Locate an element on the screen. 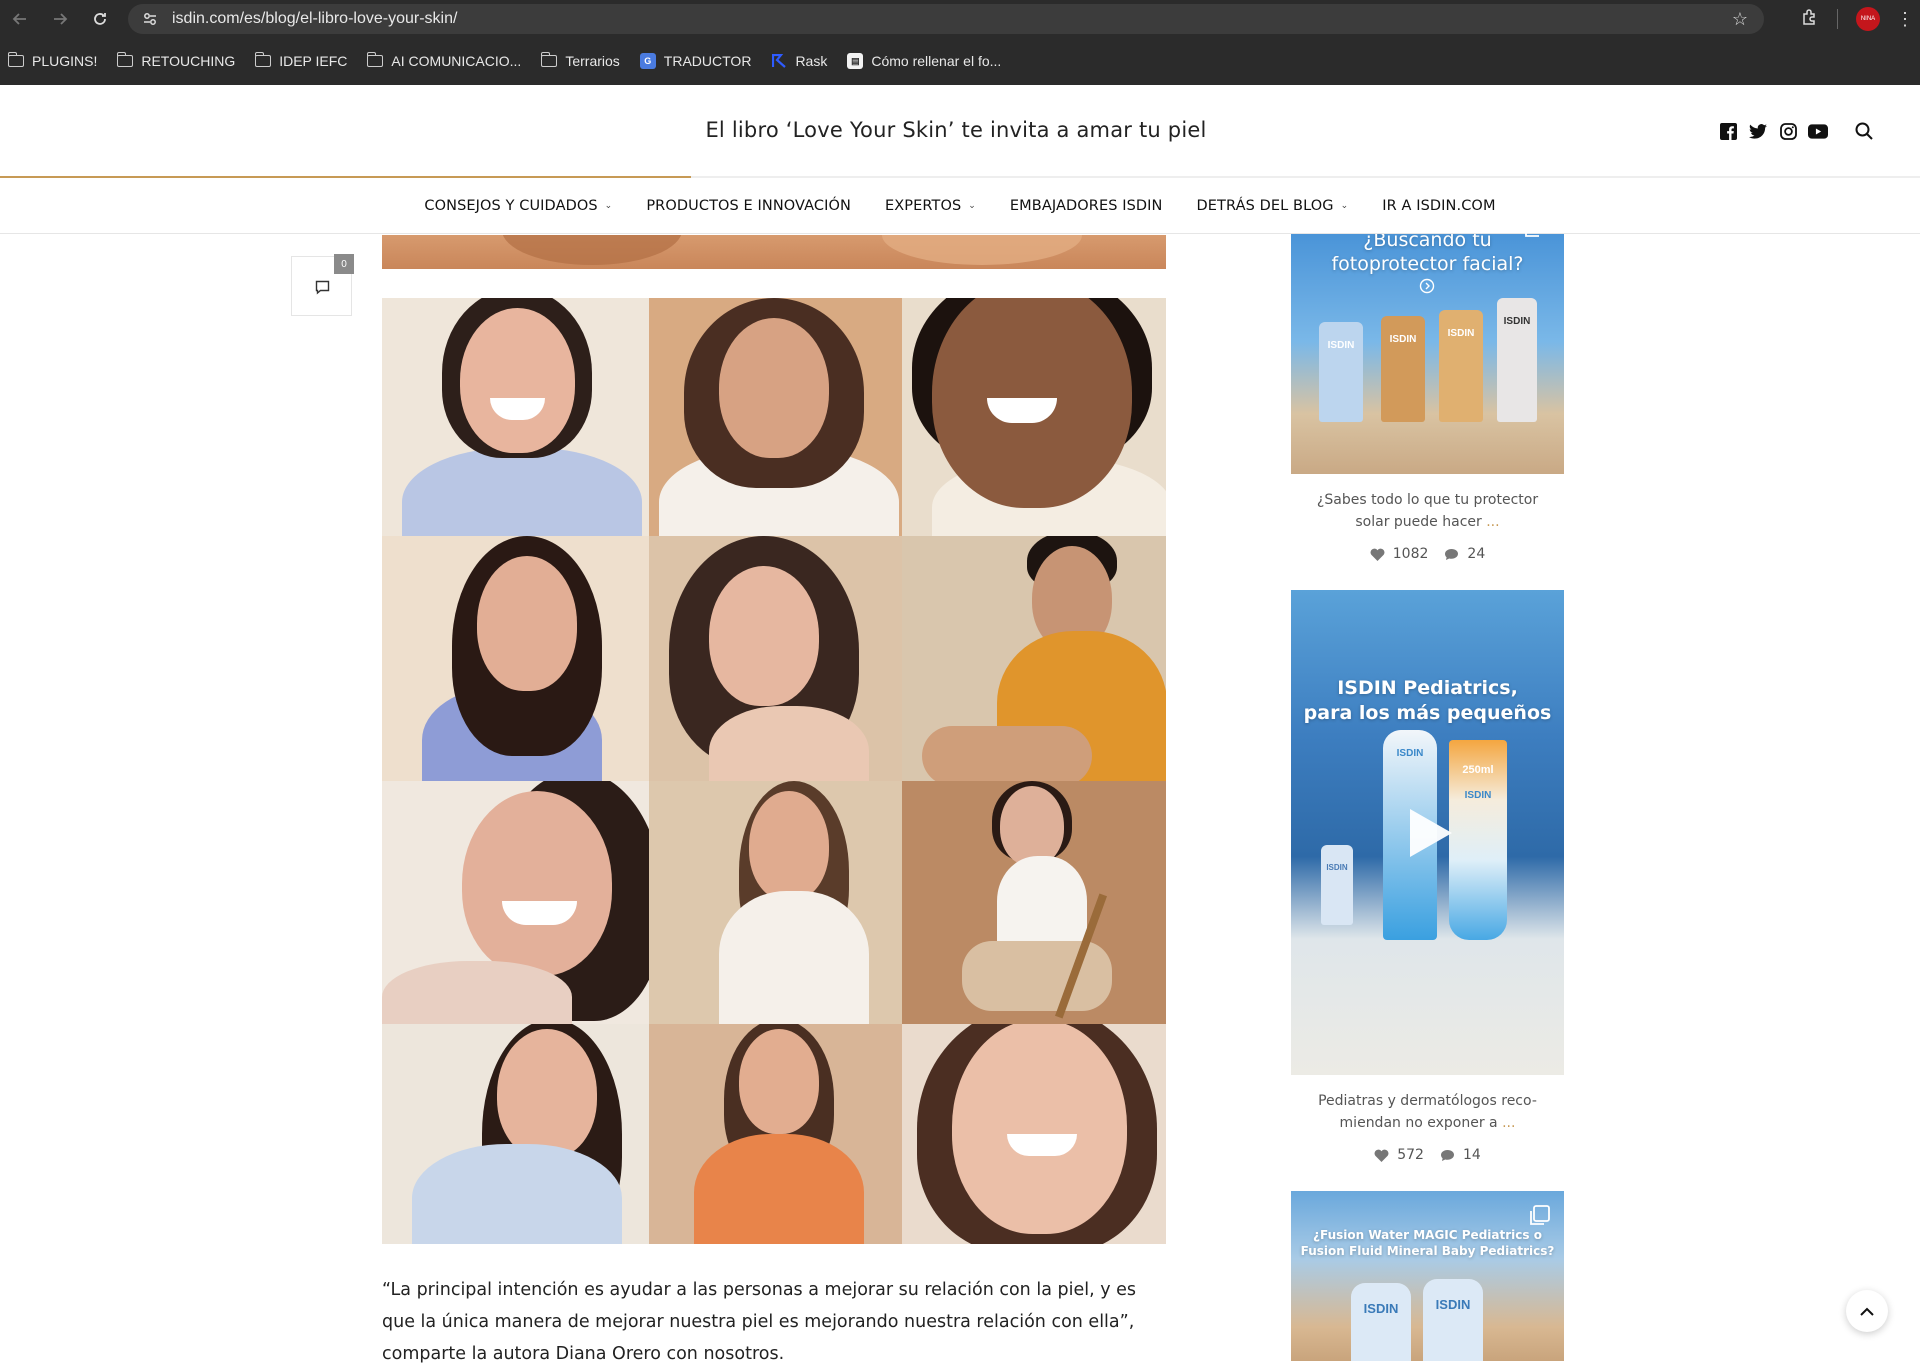 The height and width of the screenshot is (1370, 1920). comments-count: 24 is located at coordinates (1476, 554).